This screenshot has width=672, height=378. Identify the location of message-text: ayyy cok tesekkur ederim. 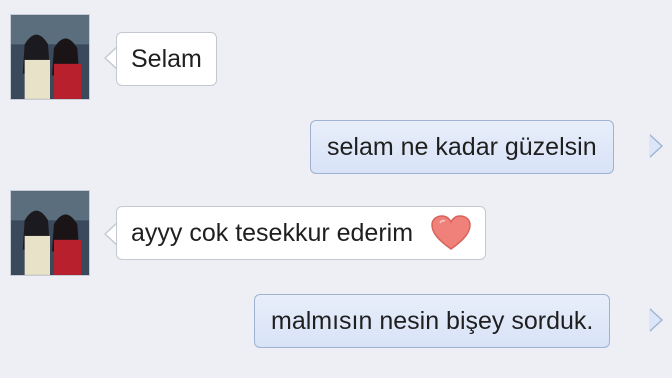
(272, 232).